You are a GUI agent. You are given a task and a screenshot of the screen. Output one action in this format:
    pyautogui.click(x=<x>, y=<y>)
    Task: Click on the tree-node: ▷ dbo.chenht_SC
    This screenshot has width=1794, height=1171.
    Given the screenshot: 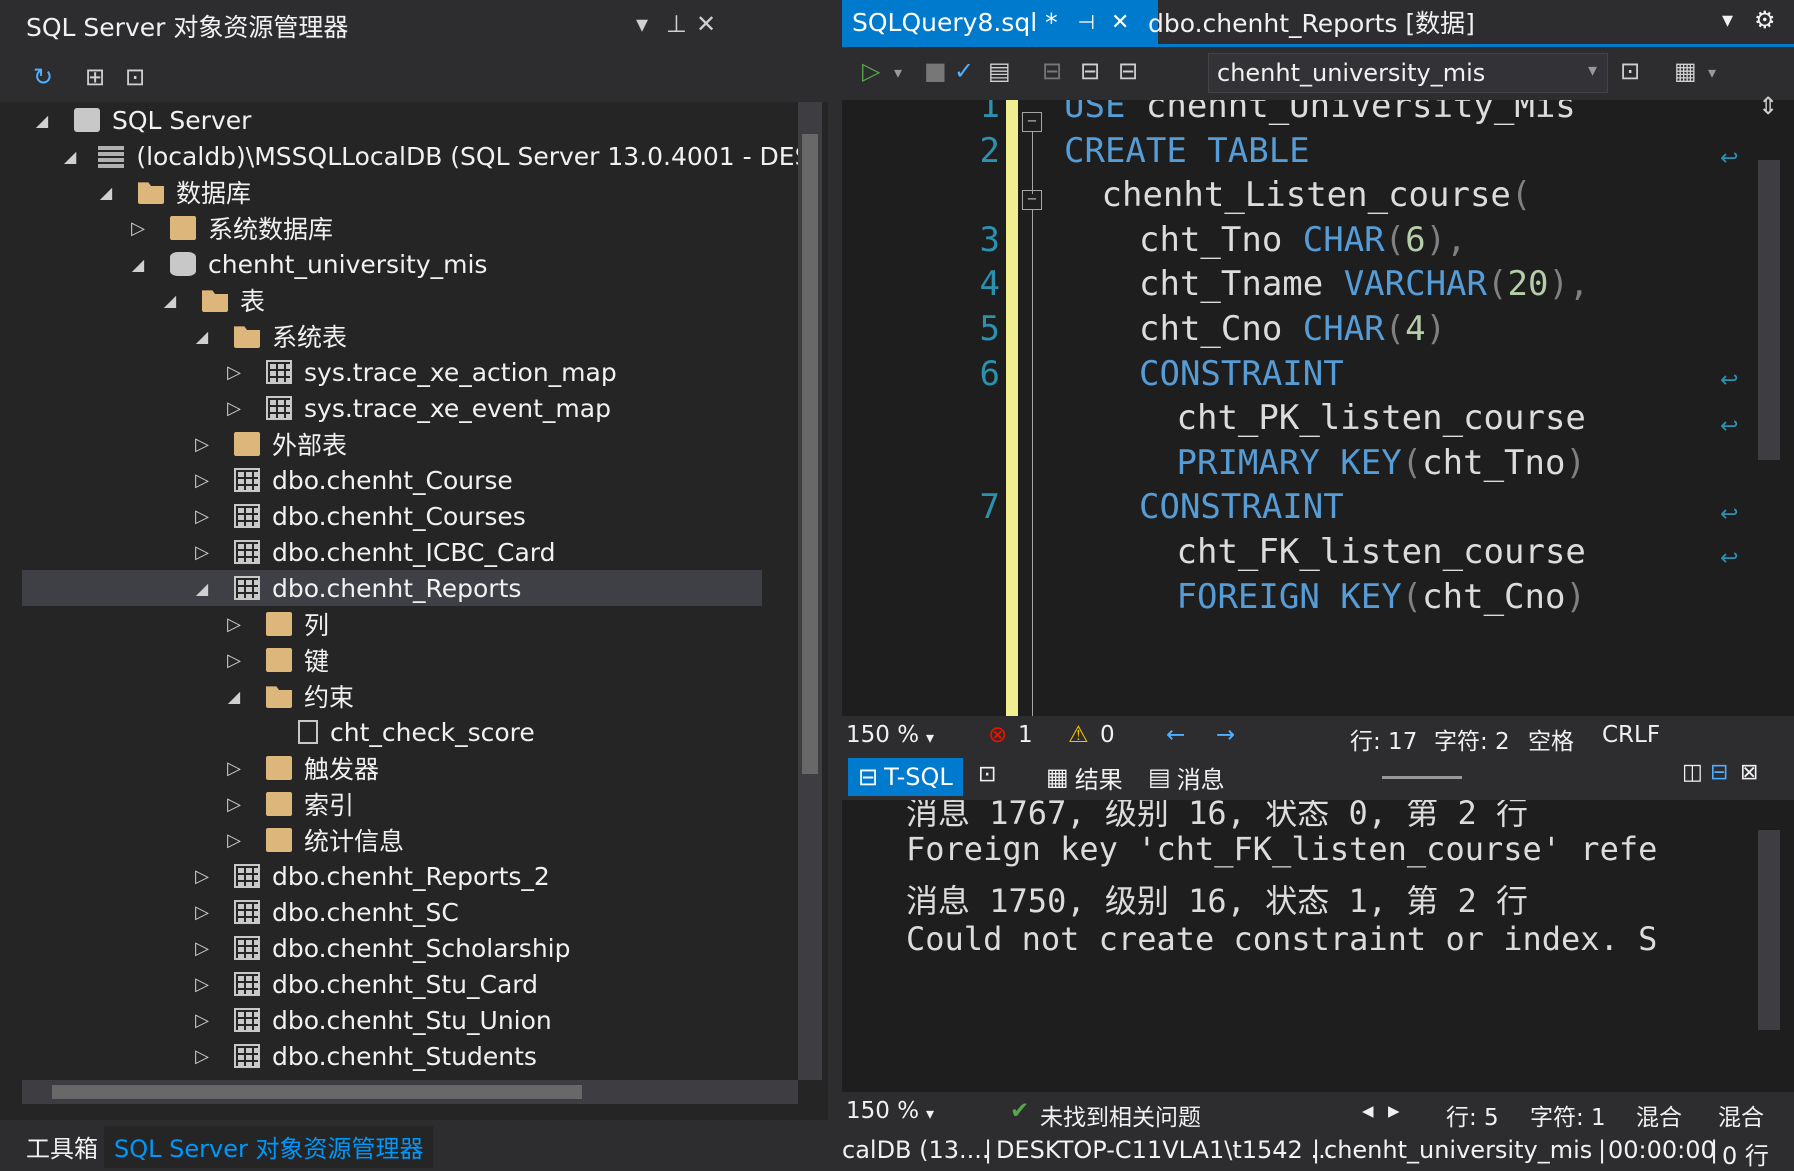 What is the action you would take?
    pyautogui.click(x=392, y=912)
    